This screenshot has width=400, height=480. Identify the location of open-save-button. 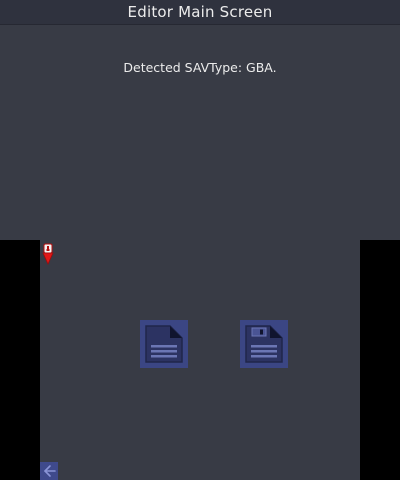
(164, 344).